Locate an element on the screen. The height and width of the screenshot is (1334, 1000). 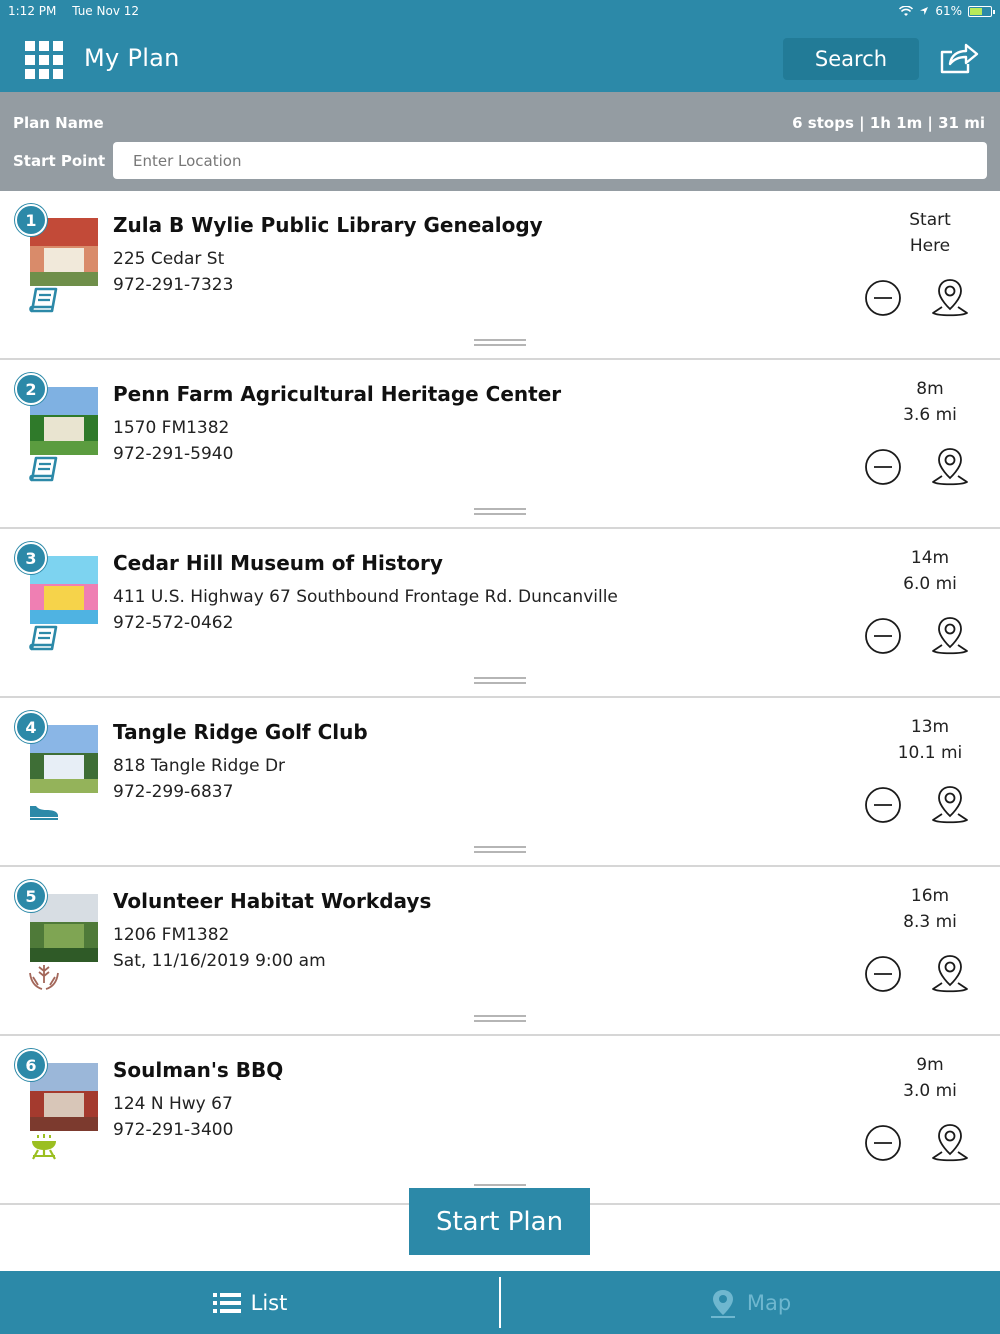
stop-travel-time: Start is located at coordinates (930, 220).